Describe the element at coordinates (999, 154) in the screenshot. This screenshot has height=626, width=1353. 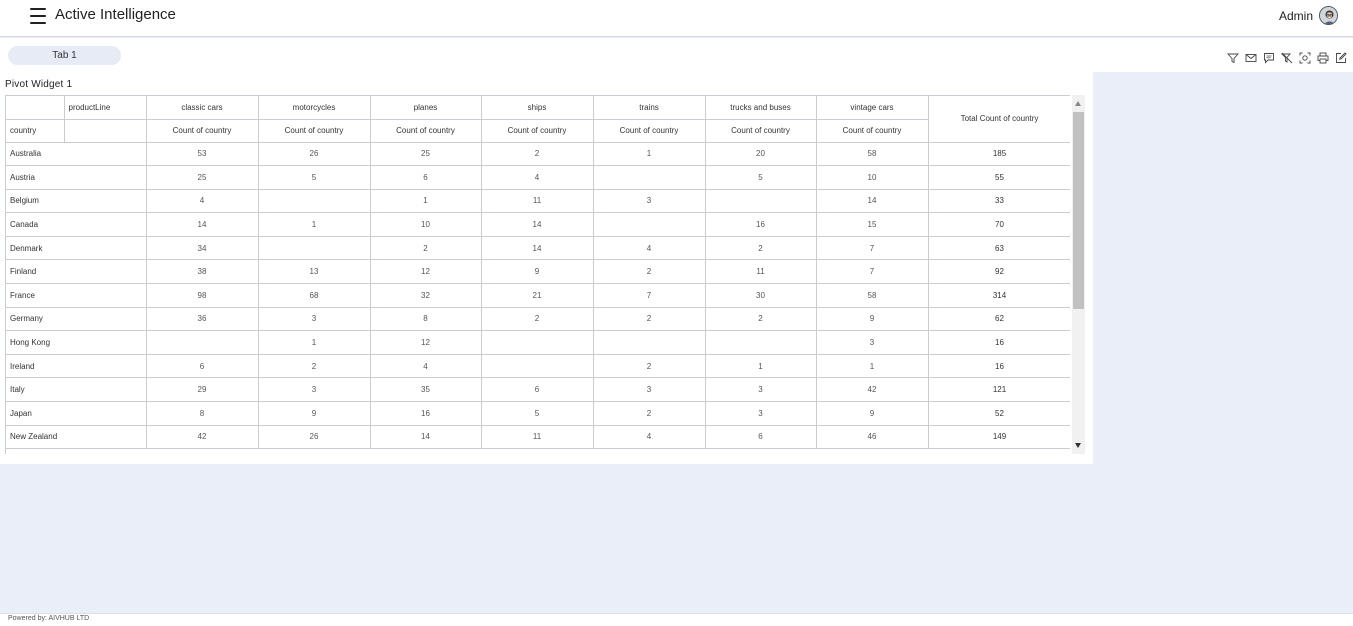
I see `total-cell: 185` at that location.